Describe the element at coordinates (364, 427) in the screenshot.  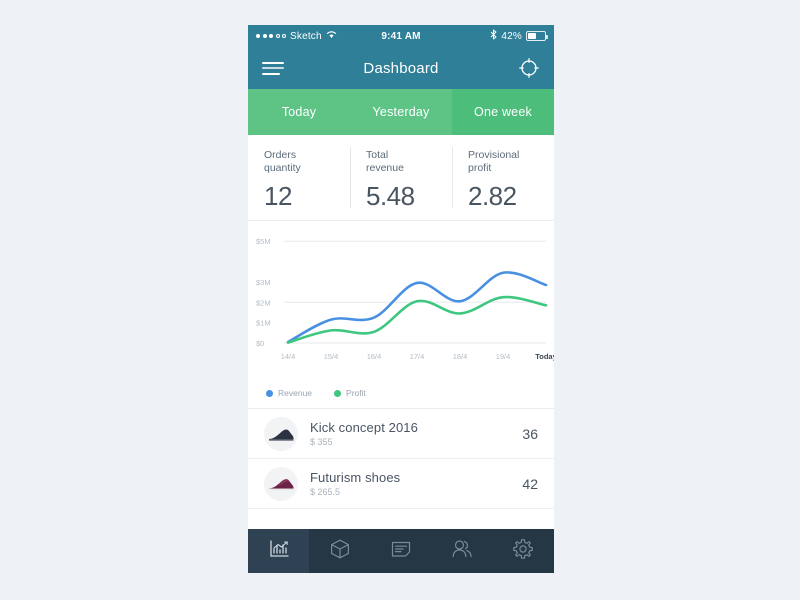
I see `product-name: Kick concept 2016` at that location.